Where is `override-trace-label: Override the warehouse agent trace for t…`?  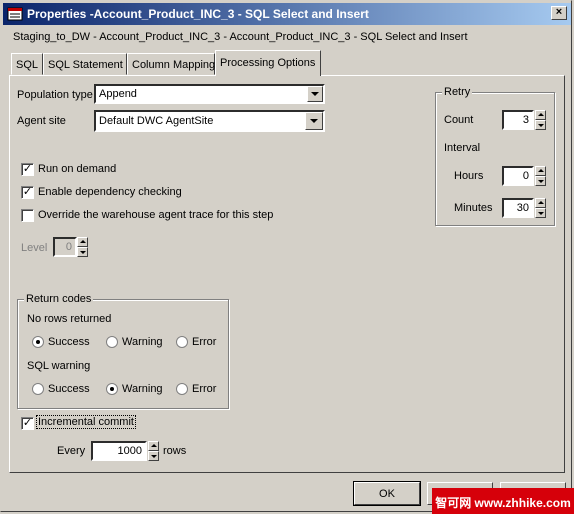
override-trace-label: Override the warehouse agent trace for t… is located at coordinates (156, 215).